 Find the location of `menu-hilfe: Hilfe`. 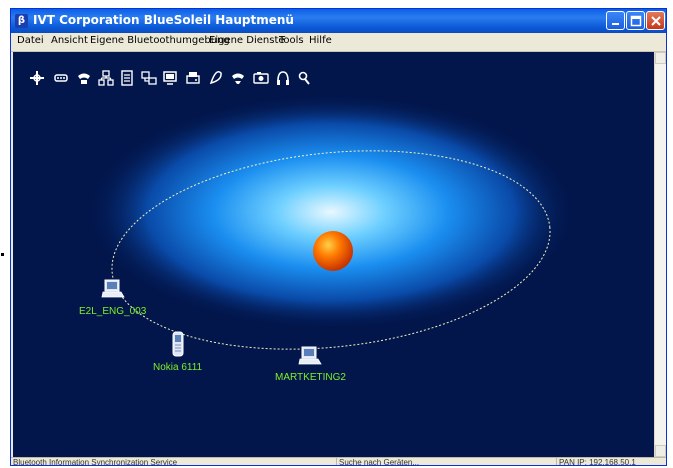

menu-hilfe: Hilfe is located at coordinates (320, 40).